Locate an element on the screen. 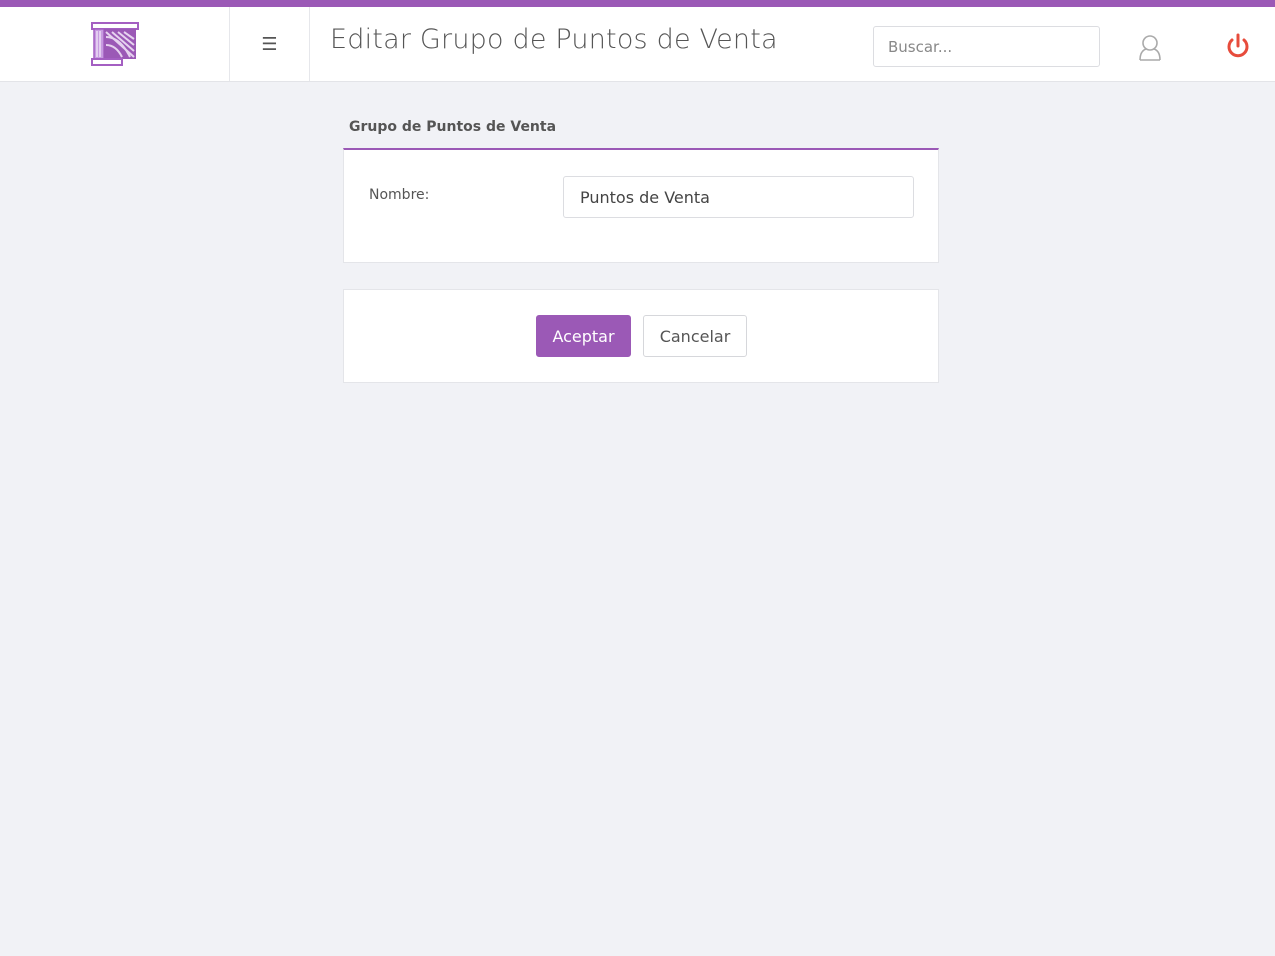 Image resolution: width=1275 pixels, height=956 pixels. name-input is located at coordinates (738, 197).